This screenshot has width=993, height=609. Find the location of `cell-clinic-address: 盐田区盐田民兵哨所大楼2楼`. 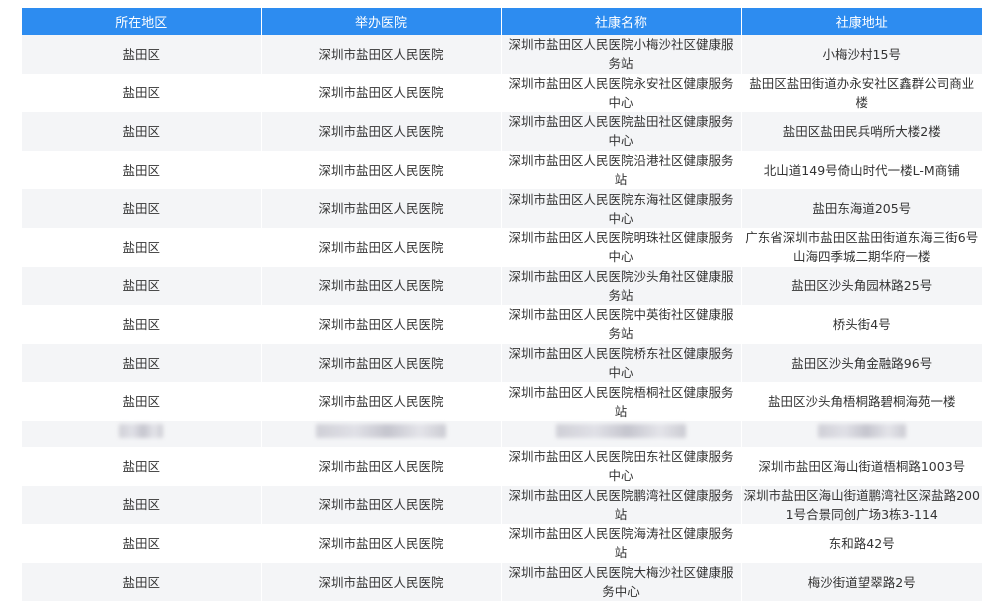

cell-clinic-address: 盐田区盐田民兵哨所大楼2楼 is located at coordinates (861, 131).